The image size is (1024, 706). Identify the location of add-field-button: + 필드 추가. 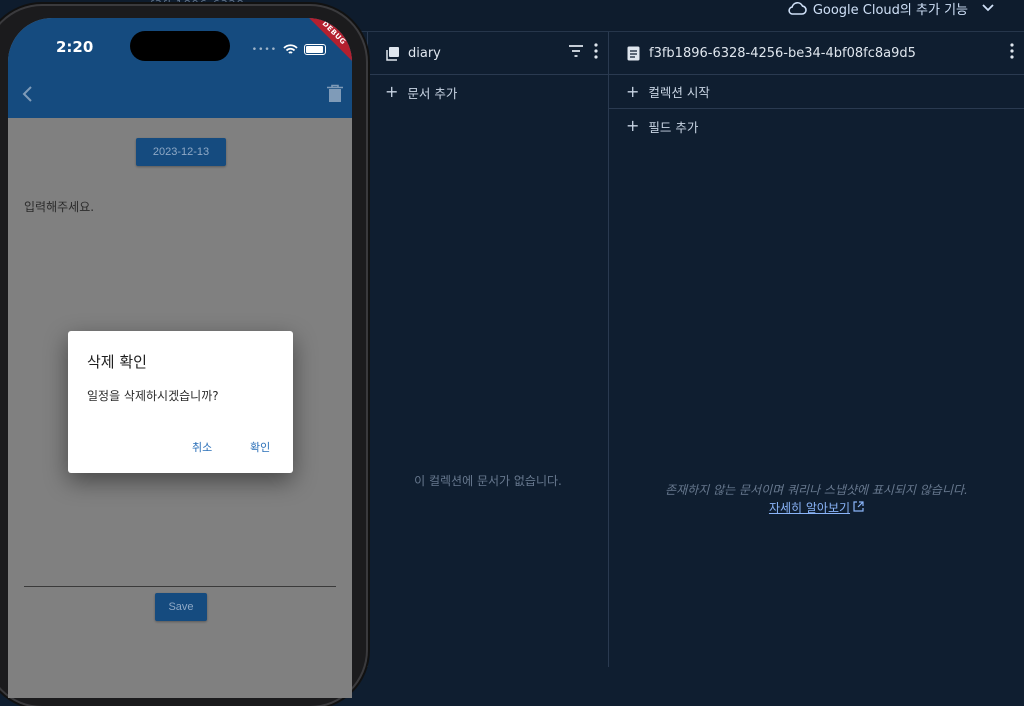
(816, 126).